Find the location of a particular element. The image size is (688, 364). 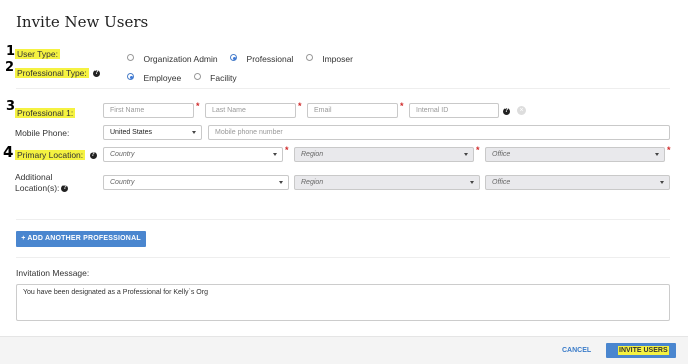

professional-type-option-employee: Employee is located at coordinates (156, 76).